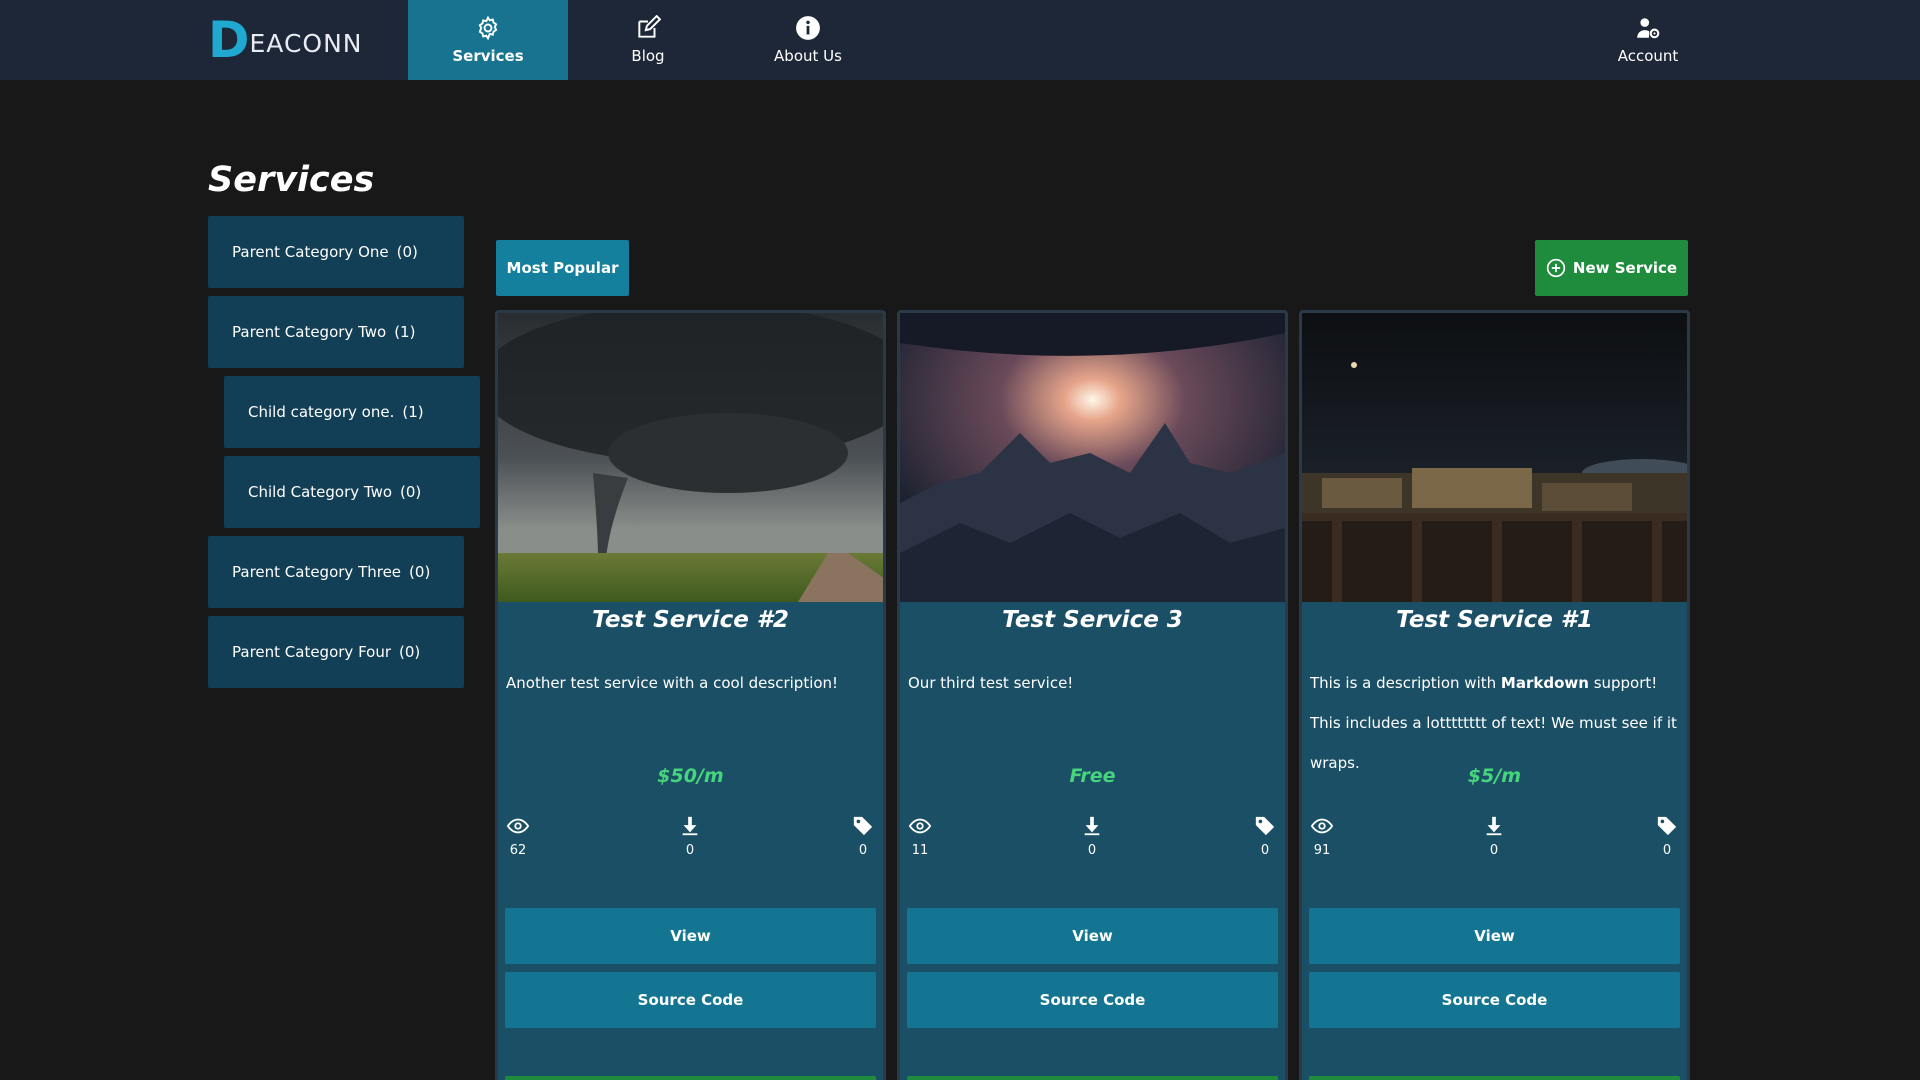 The width and height of the screenshot is (1920, 1080). Describe the element at coordinates (562, 268) in the screenshot. I see `most-popular-button: Most Popular` at that location.